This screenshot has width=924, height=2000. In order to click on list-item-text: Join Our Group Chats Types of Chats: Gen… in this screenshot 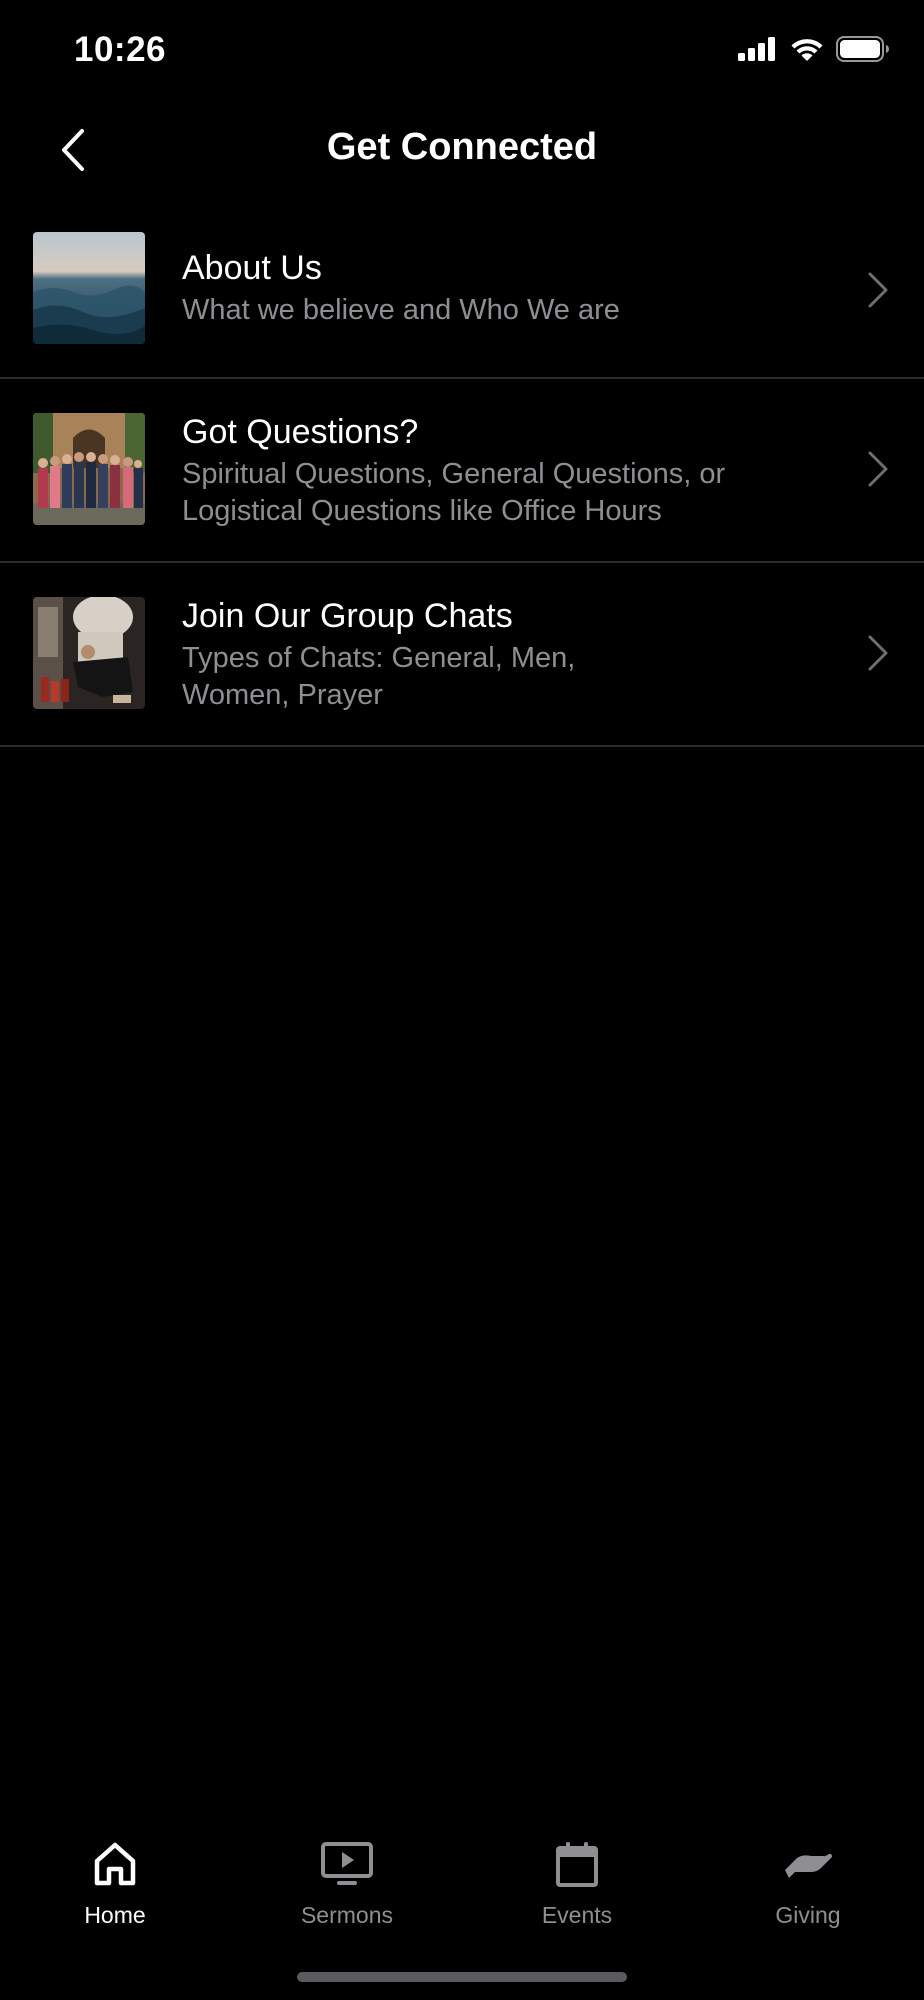, I will do `click(428, 655)`.